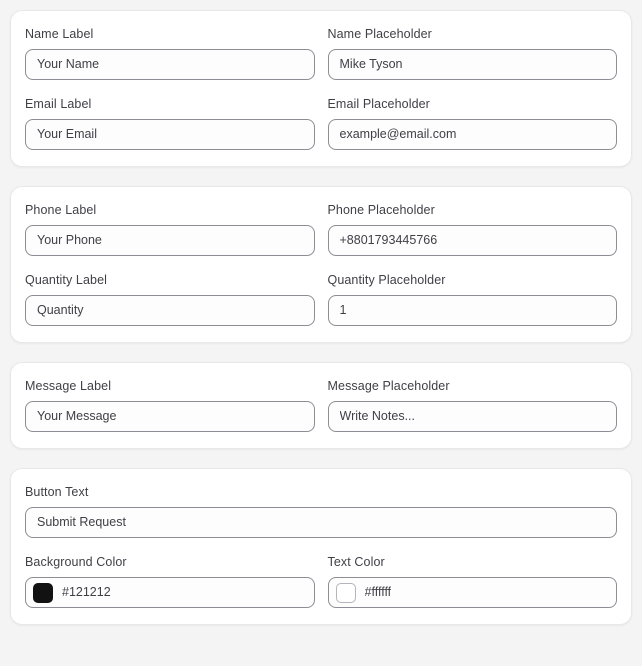 Image resolution: width=642 pixels, height=666 pixels. Describe the element at coordinates (371, 64) in the screenshot. I see `name-placeholder-value: Mike Tyson` at that location.